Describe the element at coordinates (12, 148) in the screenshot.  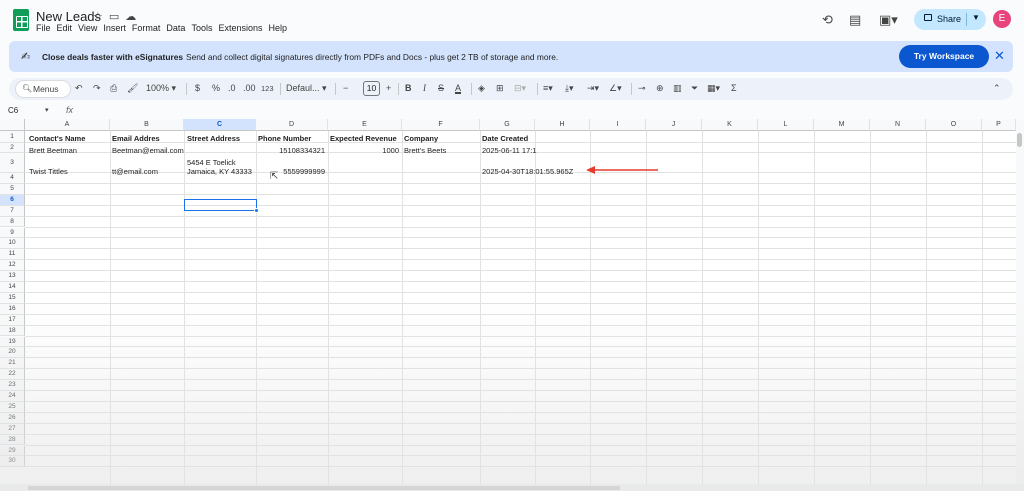
I see `row-header-2: 2` at that location.